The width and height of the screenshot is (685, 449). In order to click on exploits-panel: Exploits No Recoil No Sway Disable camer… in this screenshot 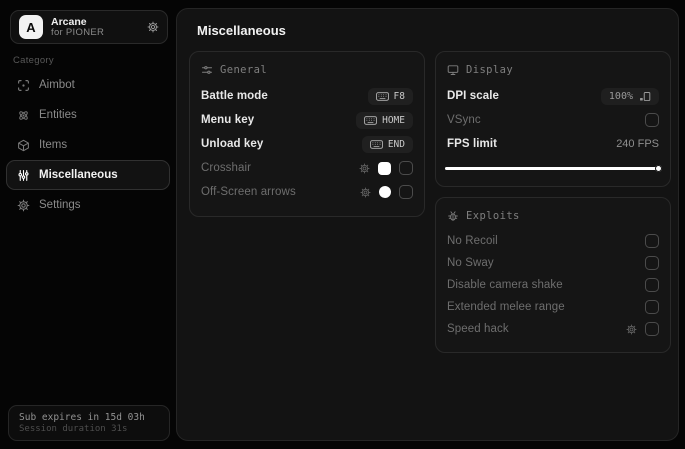, I will do `click(553, 275)`.